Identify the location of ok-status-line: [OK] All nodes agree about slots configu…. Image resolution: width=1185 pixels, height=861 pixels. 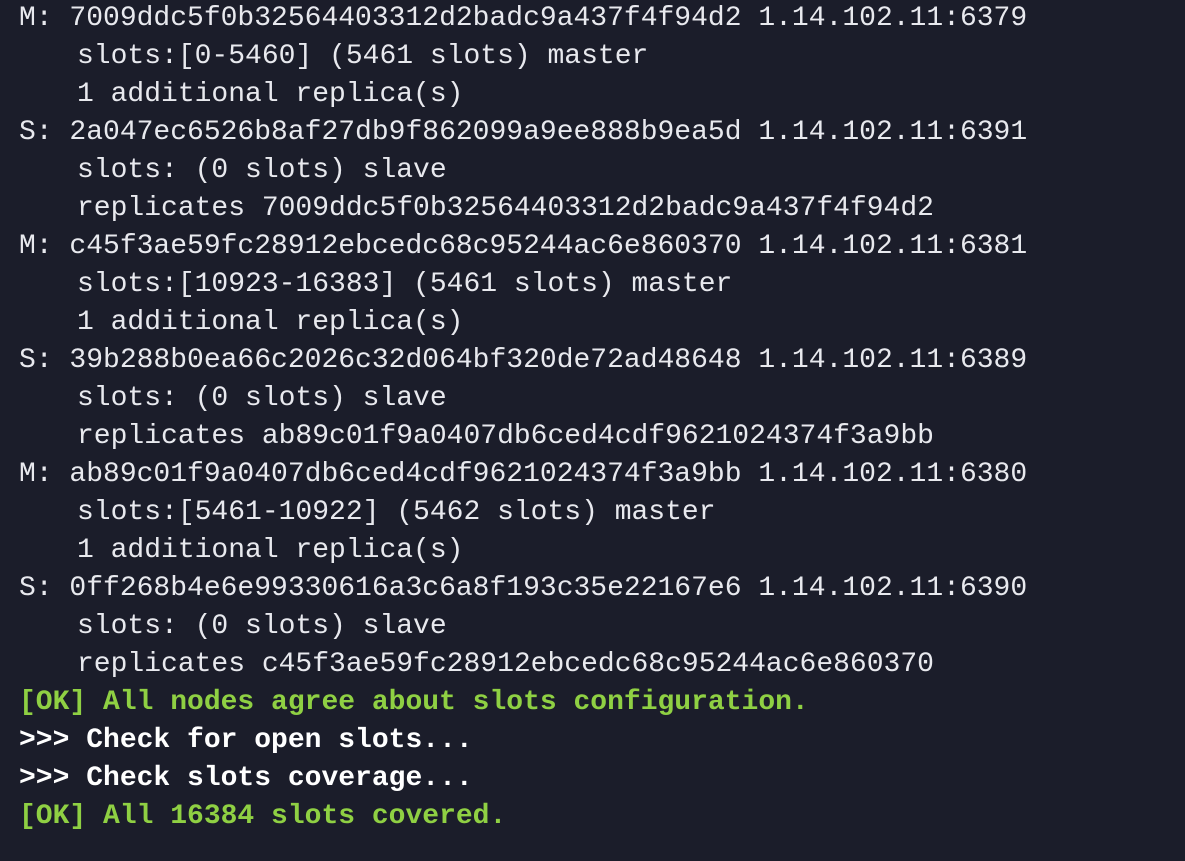
(414, 702).